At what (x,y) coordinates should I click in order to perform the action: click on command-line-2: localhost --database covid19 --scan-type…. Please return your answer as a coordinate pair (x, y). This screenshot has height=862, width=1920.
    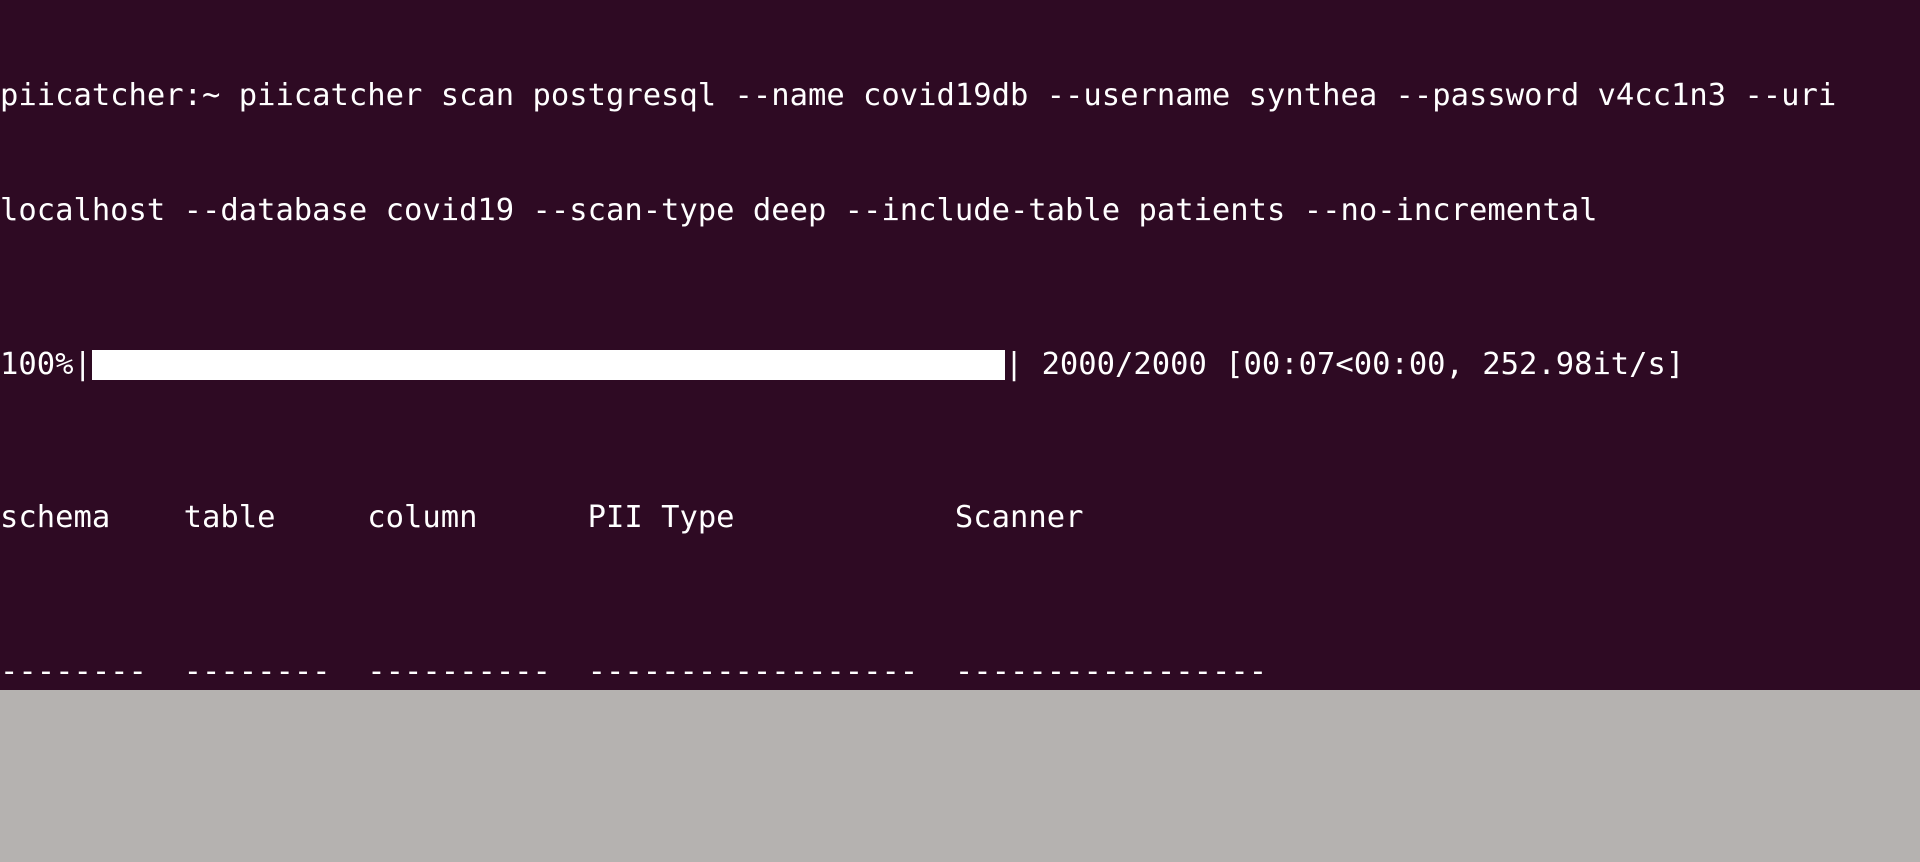
    Looking at the image, I should click on (799, 211).